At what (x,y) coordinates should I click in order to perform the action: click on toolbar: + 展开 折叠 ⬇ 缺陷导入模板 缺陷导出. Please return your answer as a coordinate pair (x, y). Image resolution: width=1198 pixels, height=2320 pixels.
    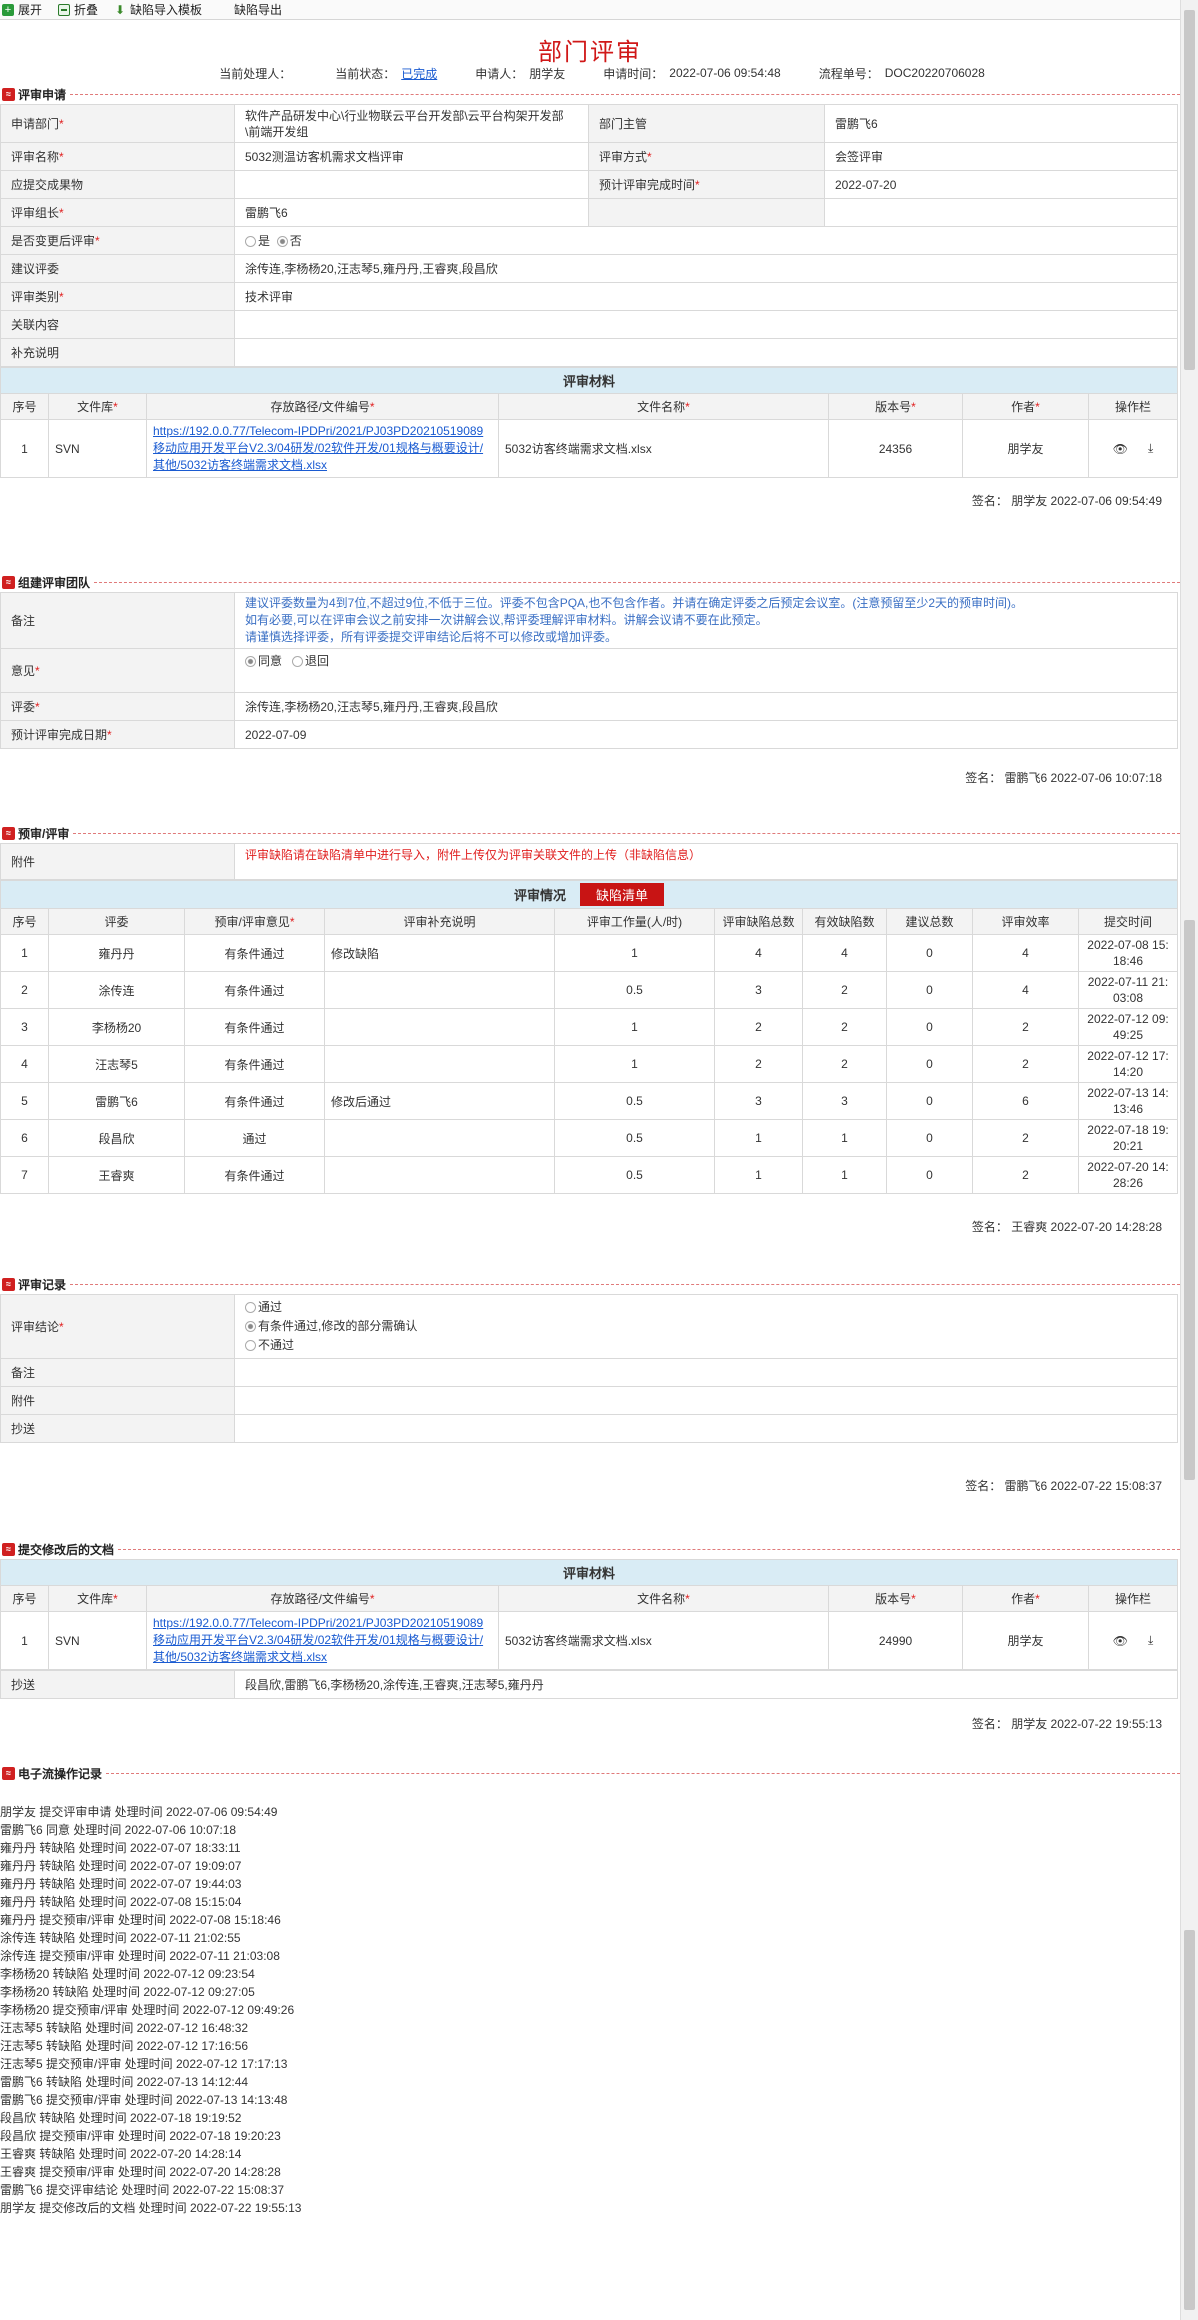
    Looking at the image, I should click on (599, 10).